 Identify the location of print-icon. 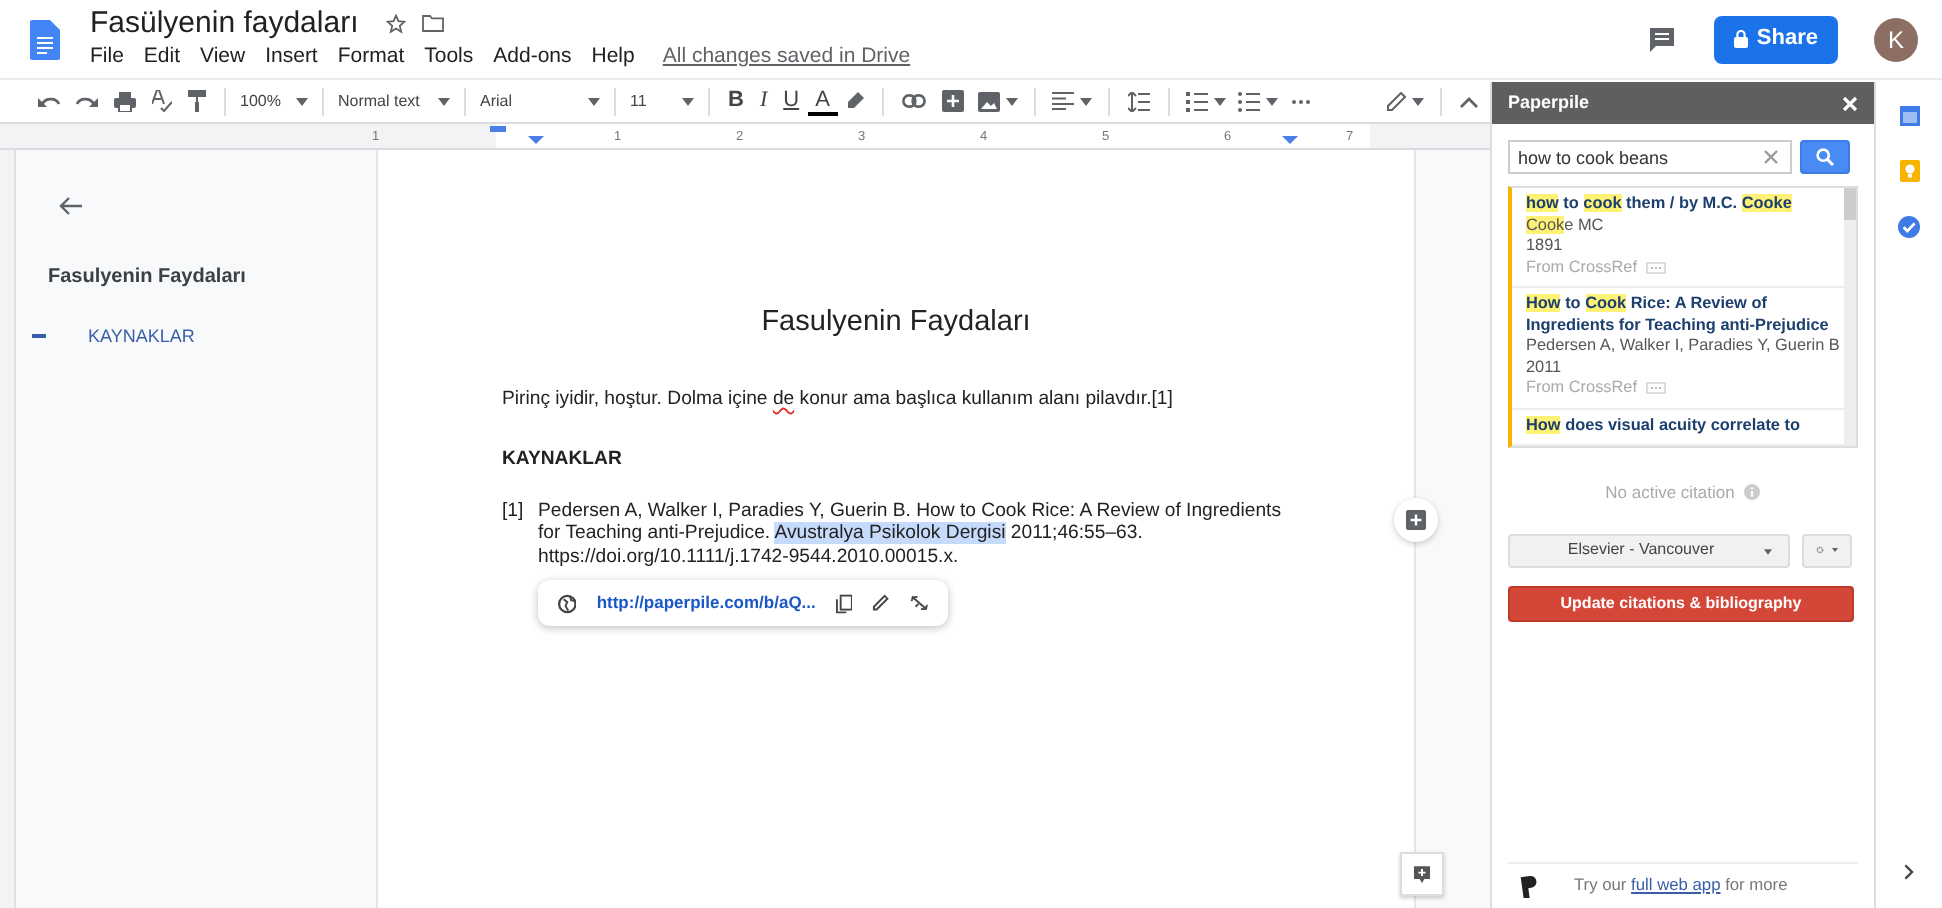
(125, 101).